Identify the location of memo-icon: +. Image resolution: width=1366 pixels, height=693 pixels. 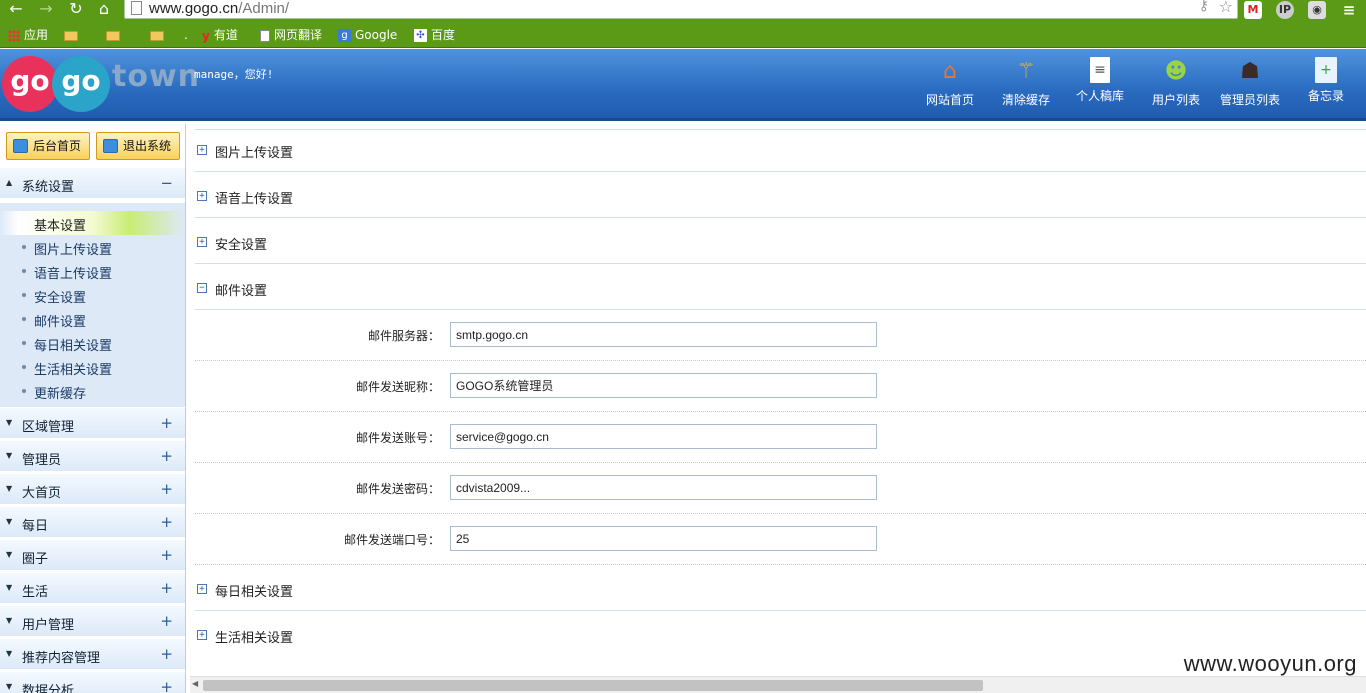
(1326, 70).